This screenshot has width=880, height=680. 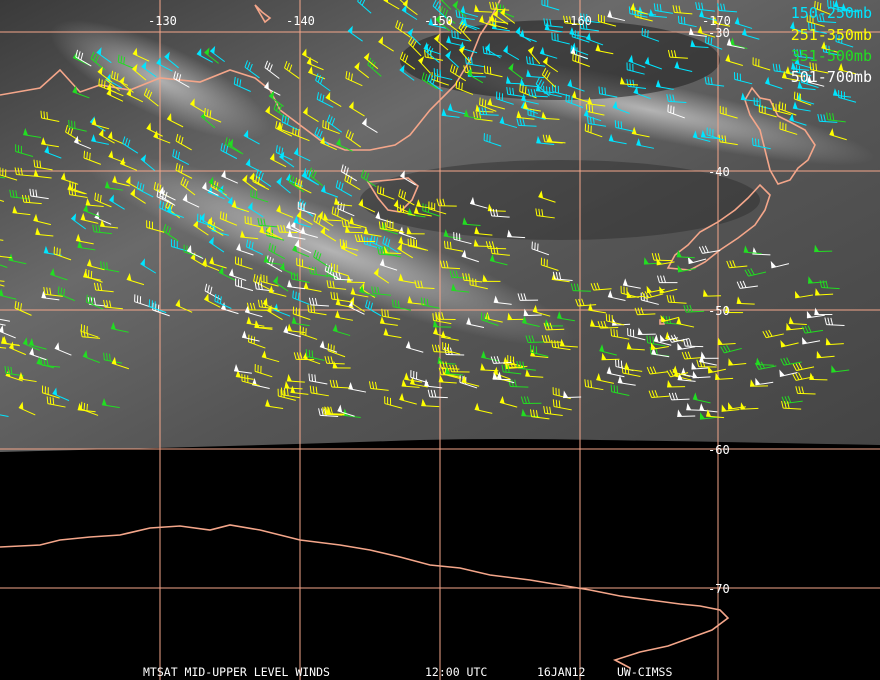 I want to click on longitude-label: -160, so click(x=577, y=21).